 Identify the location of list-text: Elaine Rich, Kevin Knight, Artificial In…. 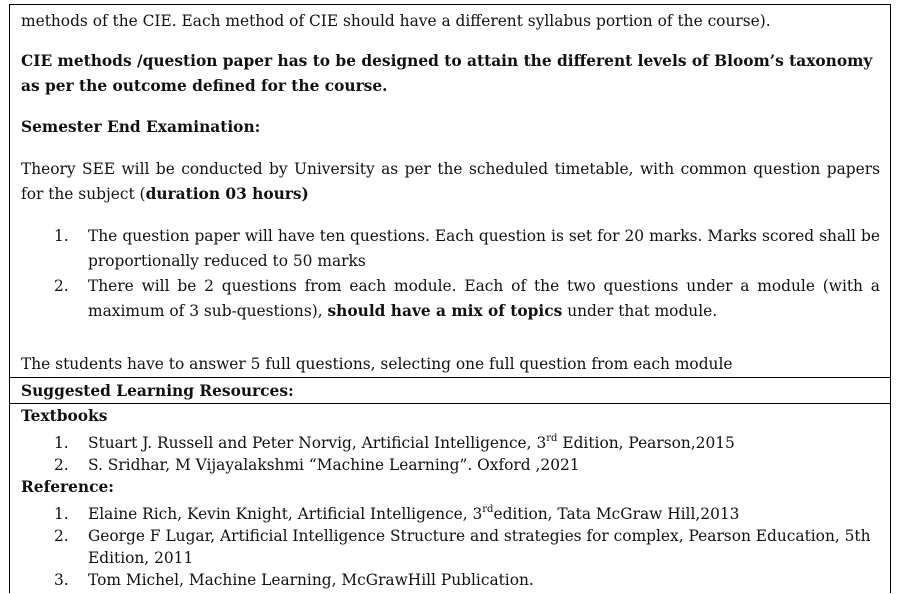
(484, 514).